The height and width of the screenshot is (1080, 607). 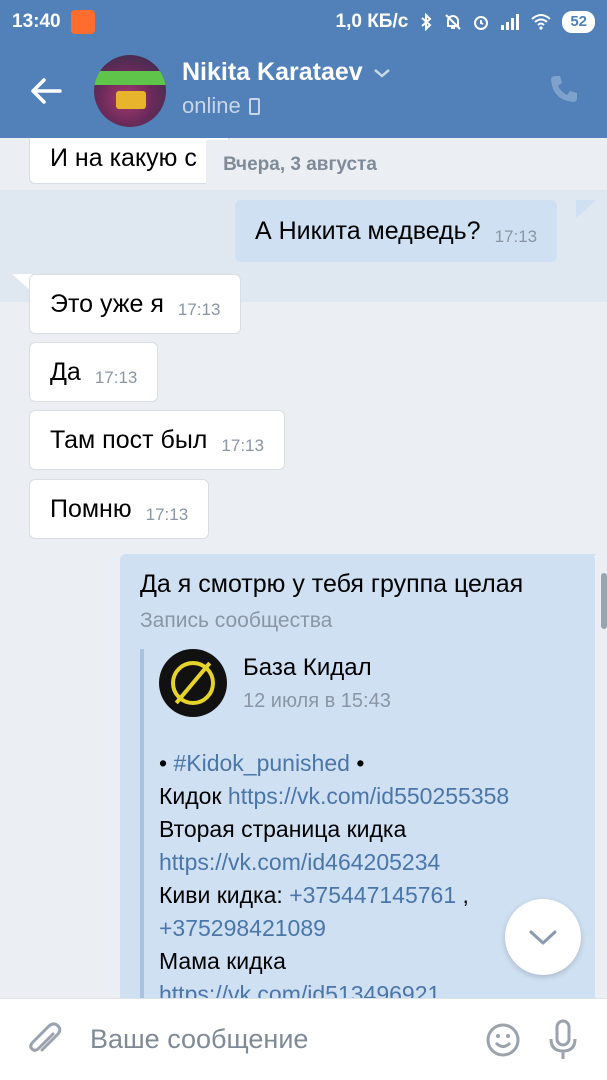 I want to click on voice-message-button, so click(x=563, y=1039).